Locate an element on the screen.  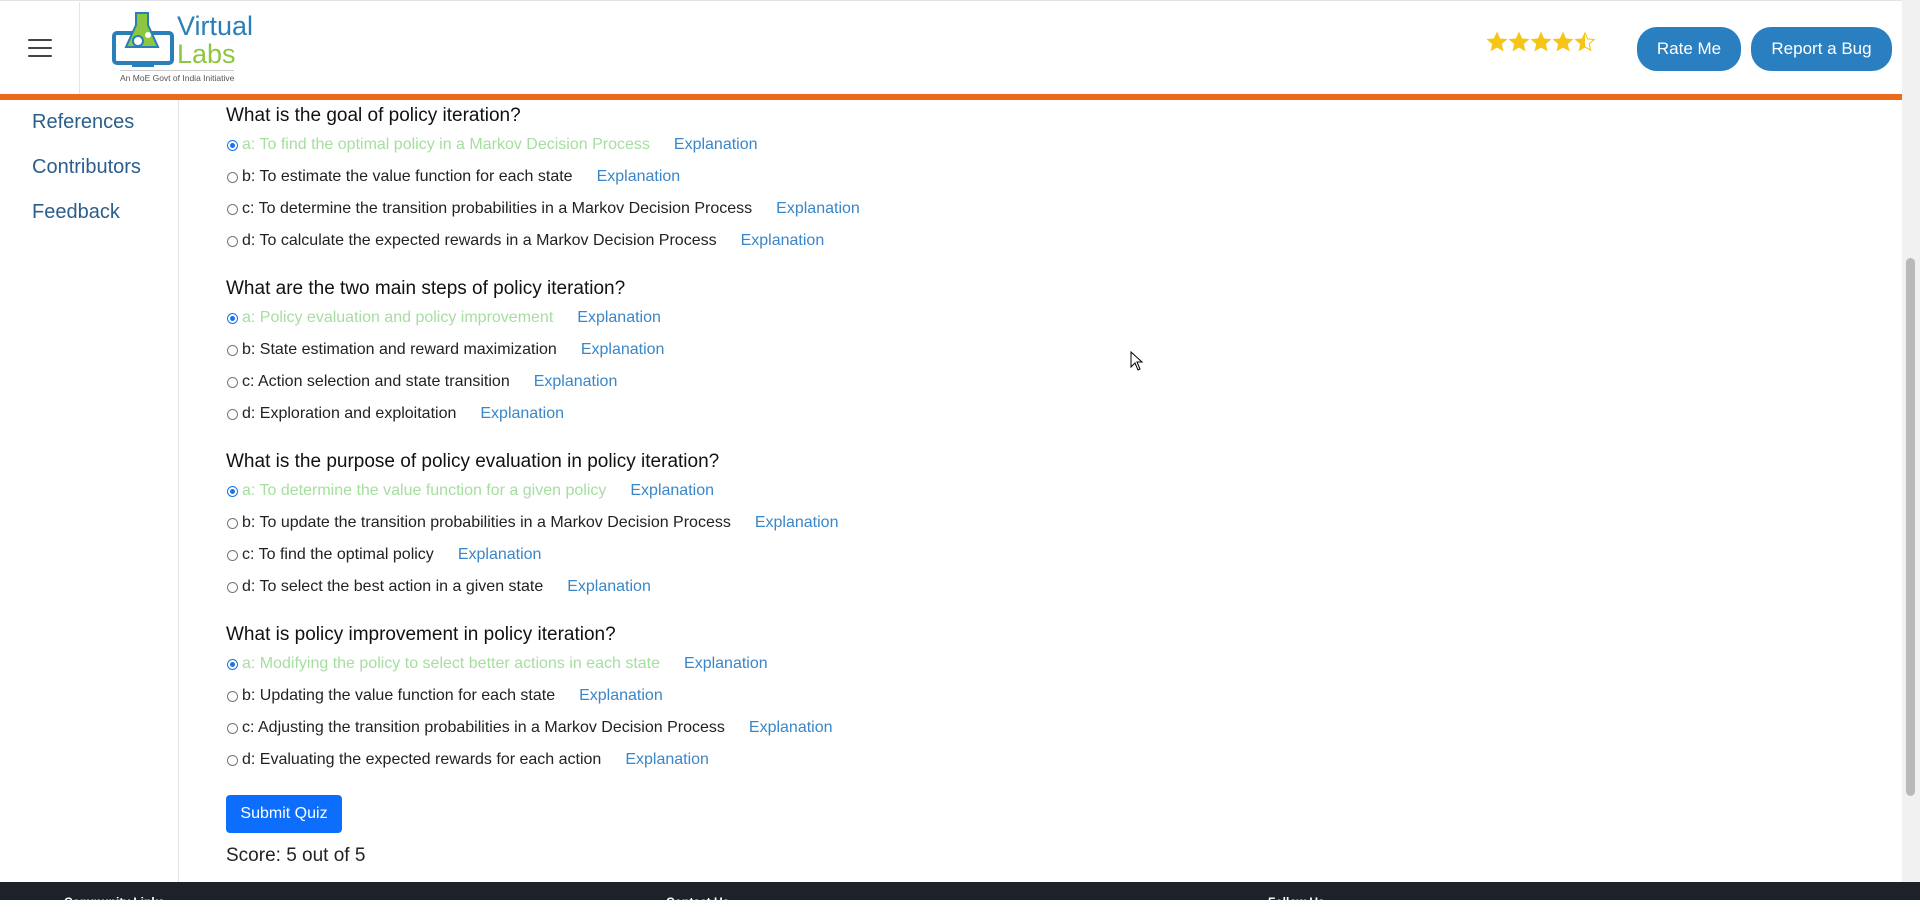
answer-label: c: To find the optimal policy is located at coordinates (338, 555).